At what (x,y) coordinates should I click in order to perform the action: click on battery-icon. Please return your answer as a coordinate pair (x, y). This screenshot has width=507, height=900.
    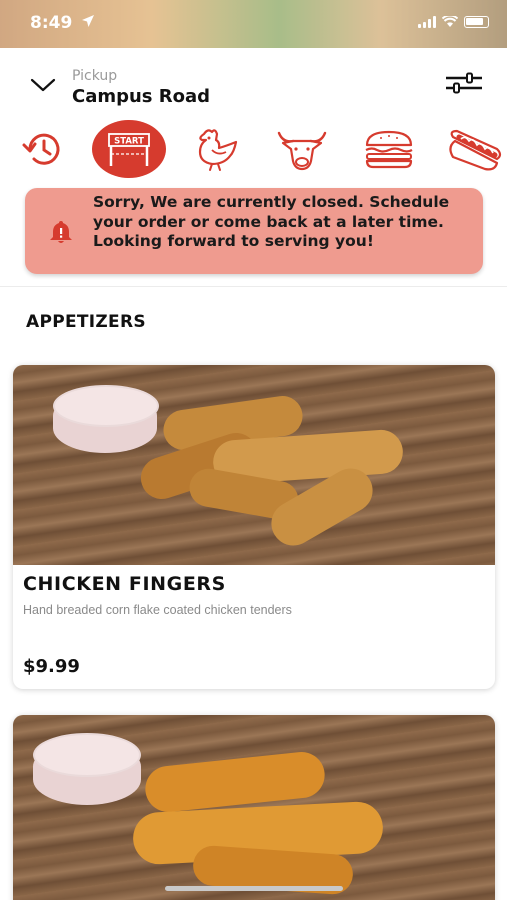
    Looking at the image, I should click on (476, 22).